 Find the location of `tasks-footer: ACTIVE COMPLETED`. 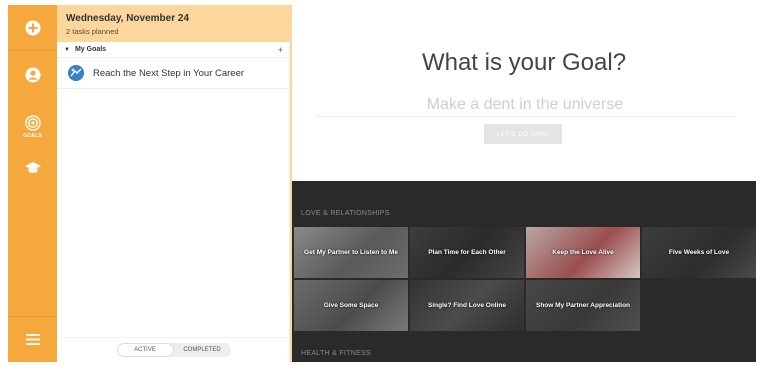

tasks-footer: ACTIVE COMPLETED is located at coordinates (173, 349).